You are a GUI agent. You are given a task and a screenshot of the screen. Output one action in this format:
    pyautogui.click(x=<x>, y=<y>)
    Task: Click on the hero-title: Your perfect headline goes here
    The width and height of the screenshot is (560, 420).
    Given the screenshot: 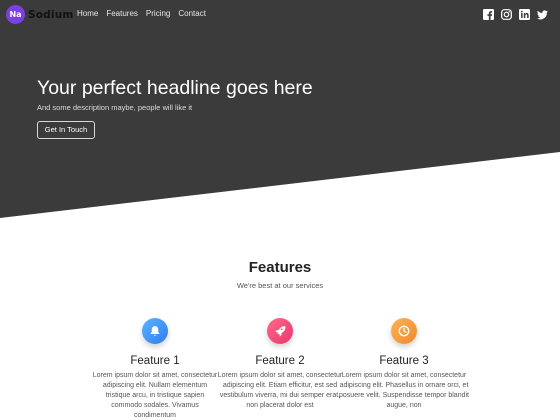 What is the action you would take?
    pyautogui.click(x=175, y=88)
    